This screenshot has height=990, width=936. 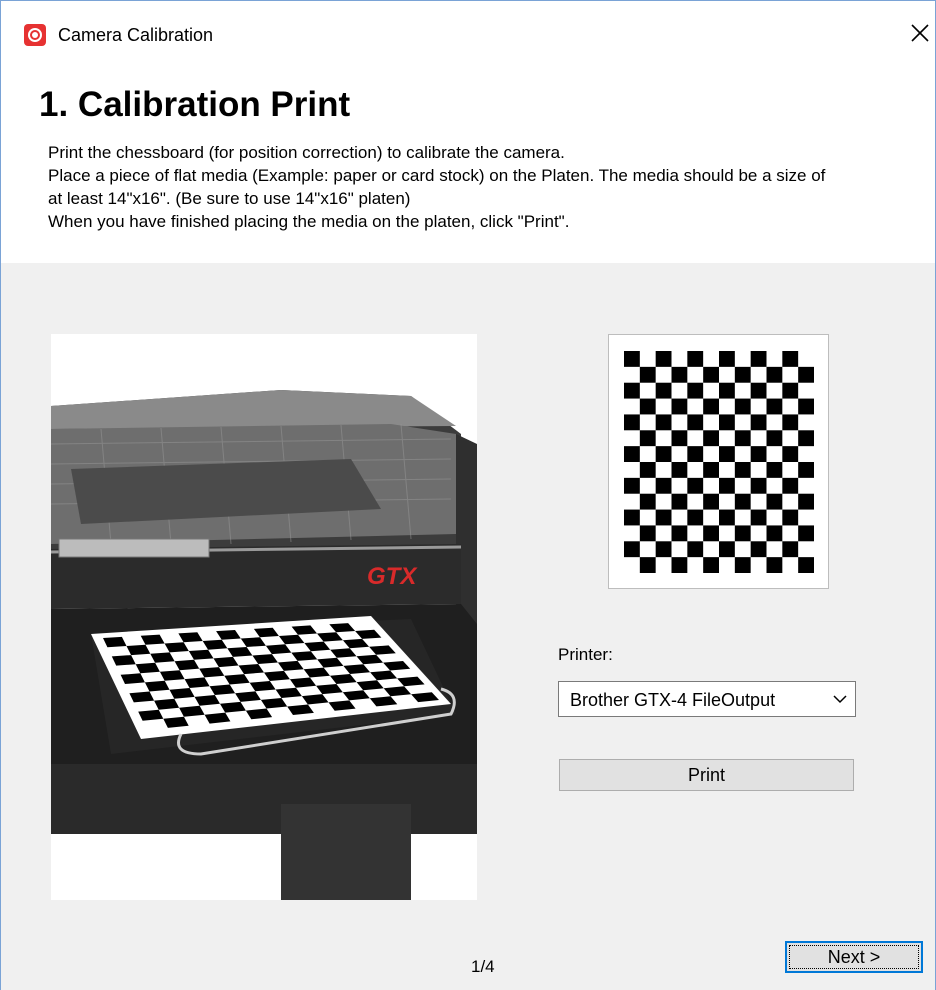 What do you see at coordinates (585, 654) in the screenshot?
I see `printer-label: Printer:` at bounding box center [585, 654].